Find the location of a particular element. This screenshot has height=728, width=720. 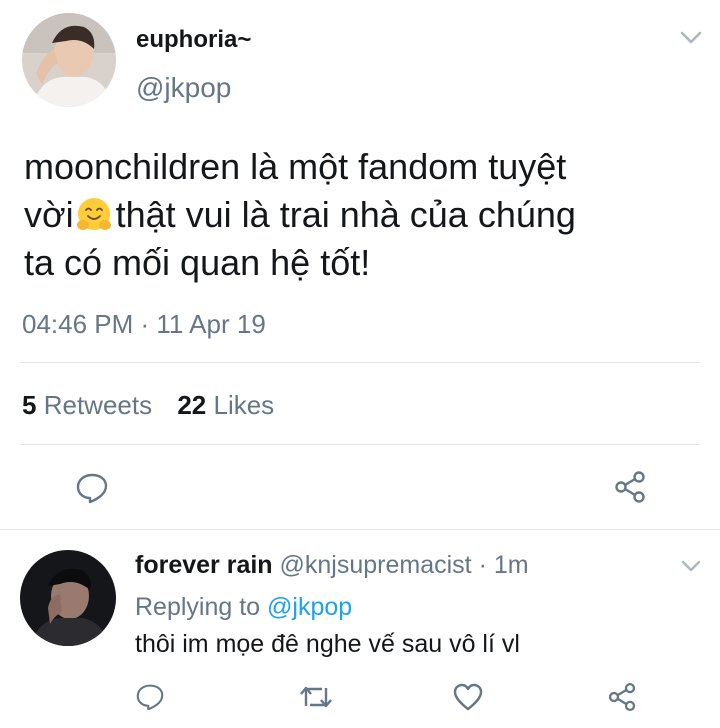

replying-handle-link: @jkpop is located at coordinates (309, 607).